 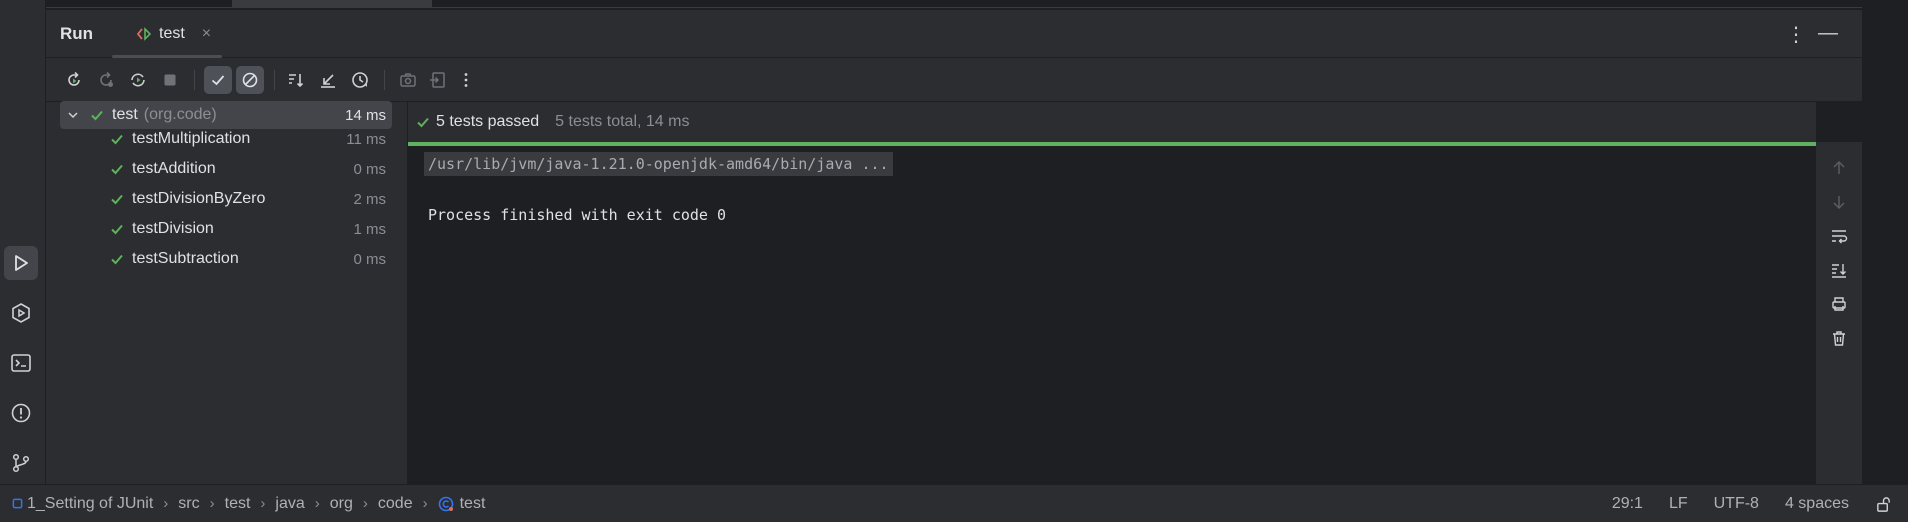 I want to click on next-occurrence-button, so click(x=1839, y=202).